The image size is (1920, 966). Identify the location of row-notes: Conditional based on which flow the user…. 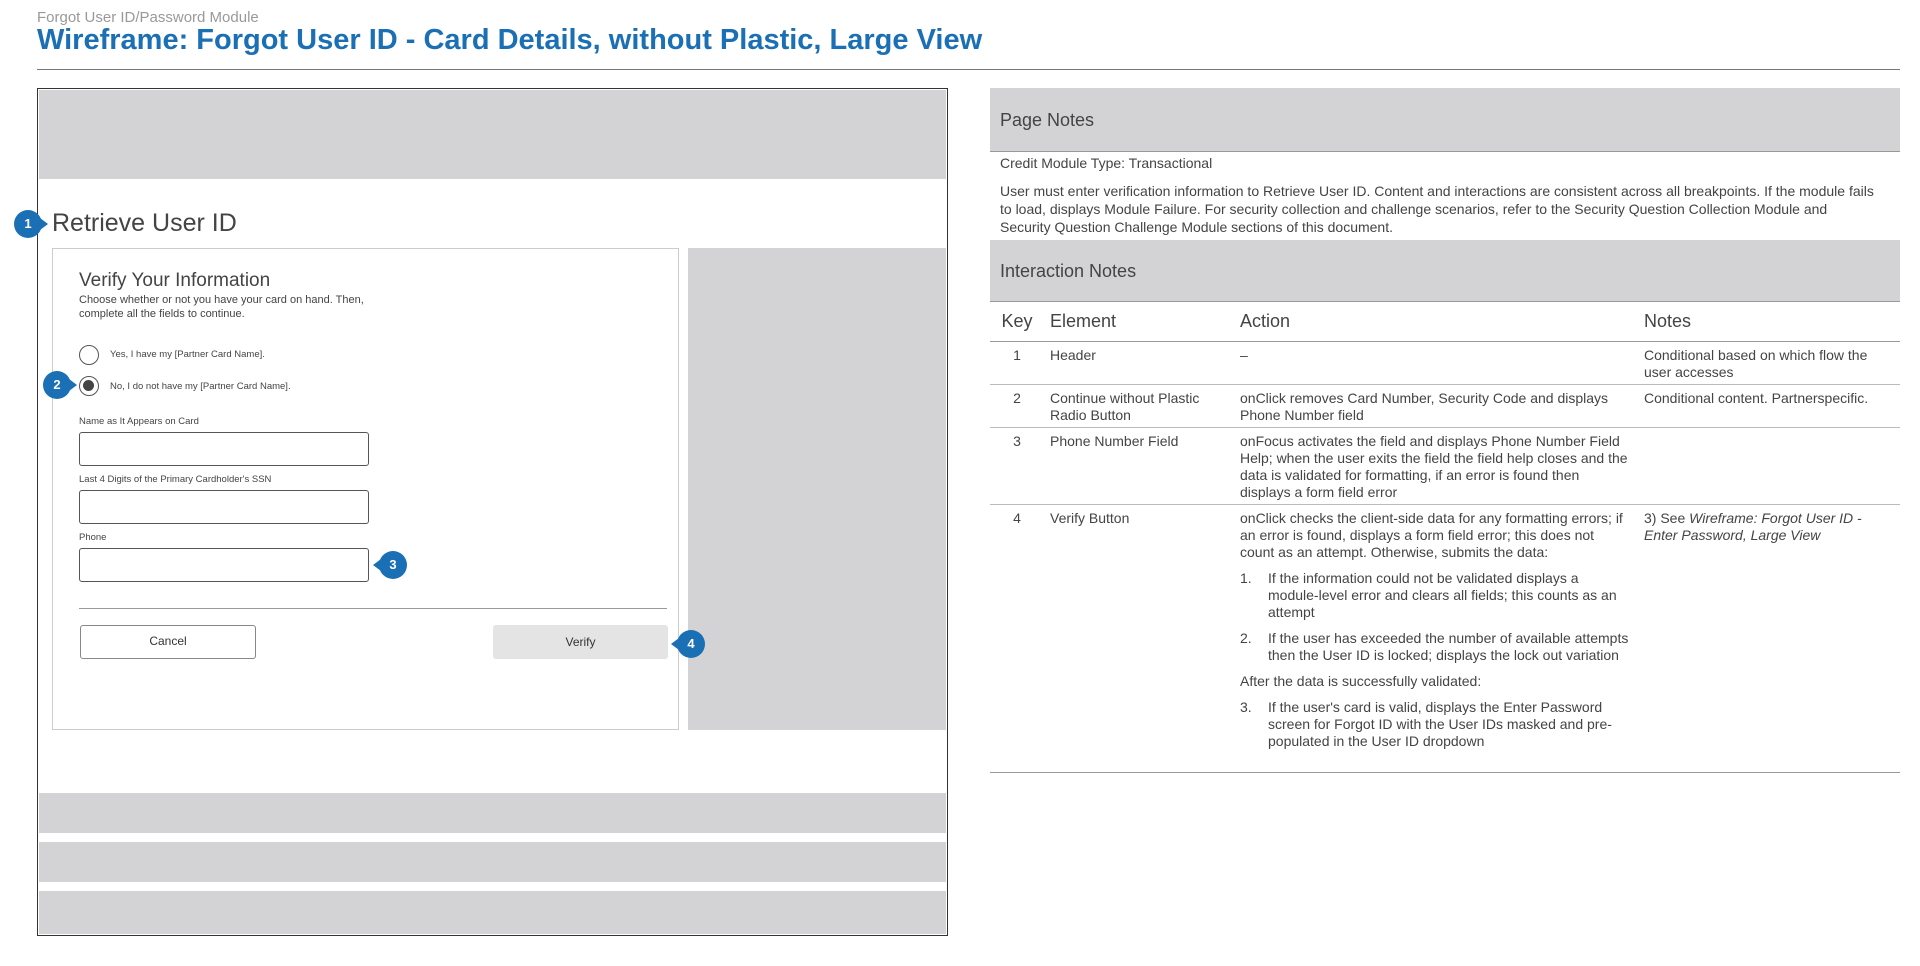
(1769, 363).